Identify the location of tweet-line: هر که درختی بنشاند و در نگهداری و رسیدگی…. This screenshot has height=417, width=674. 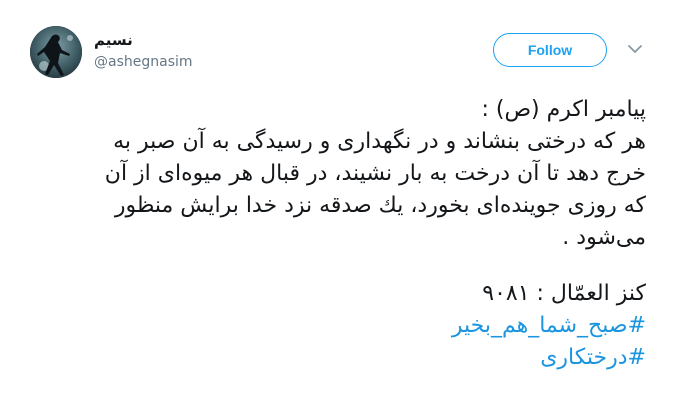
(379, 141).